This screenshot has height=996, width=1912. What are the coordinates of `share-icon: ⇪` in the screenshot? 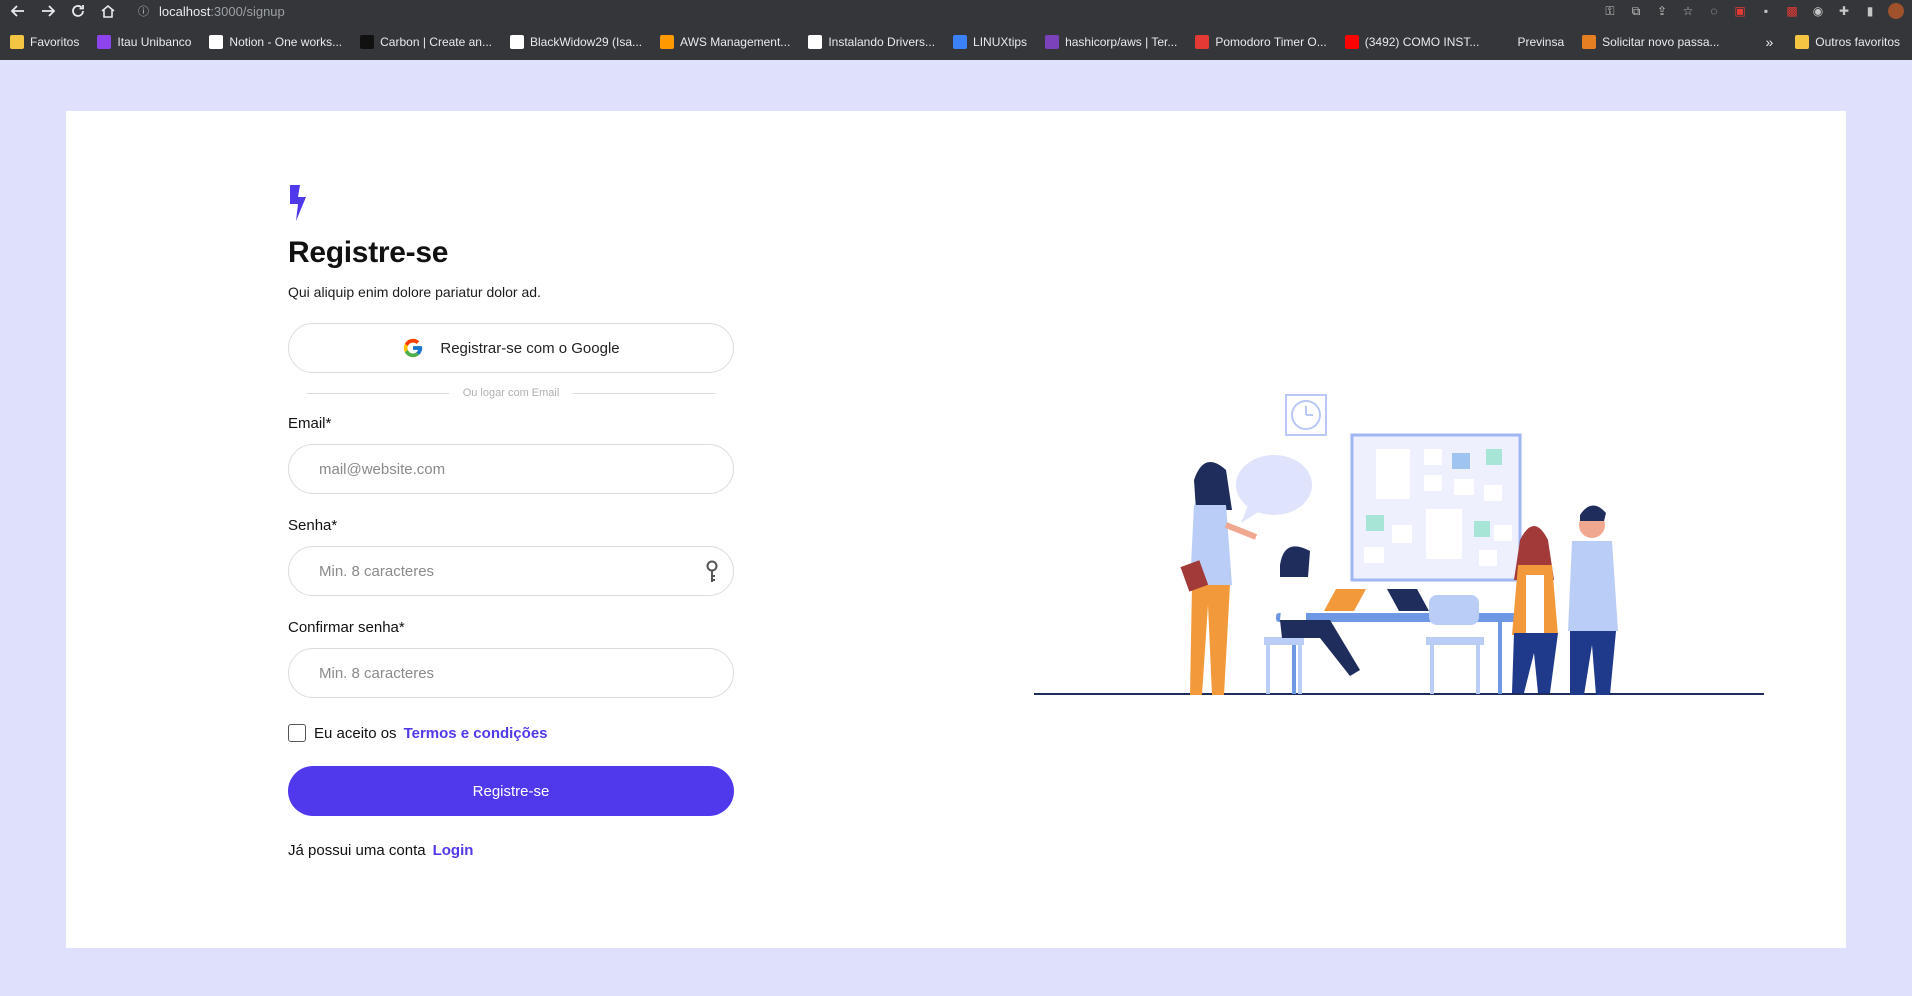 It's located at (1662, 11).